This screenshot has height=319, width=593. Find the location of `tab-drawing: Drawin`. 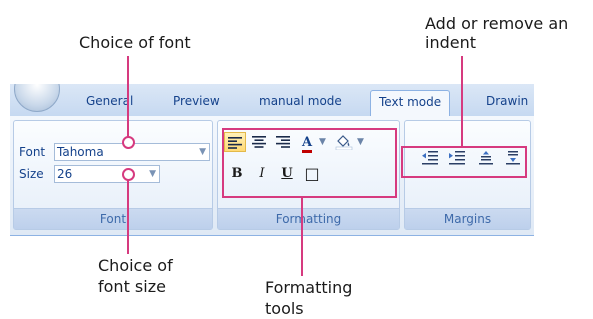

tab-drawing: Drawin is located at coordinates (507, 101).